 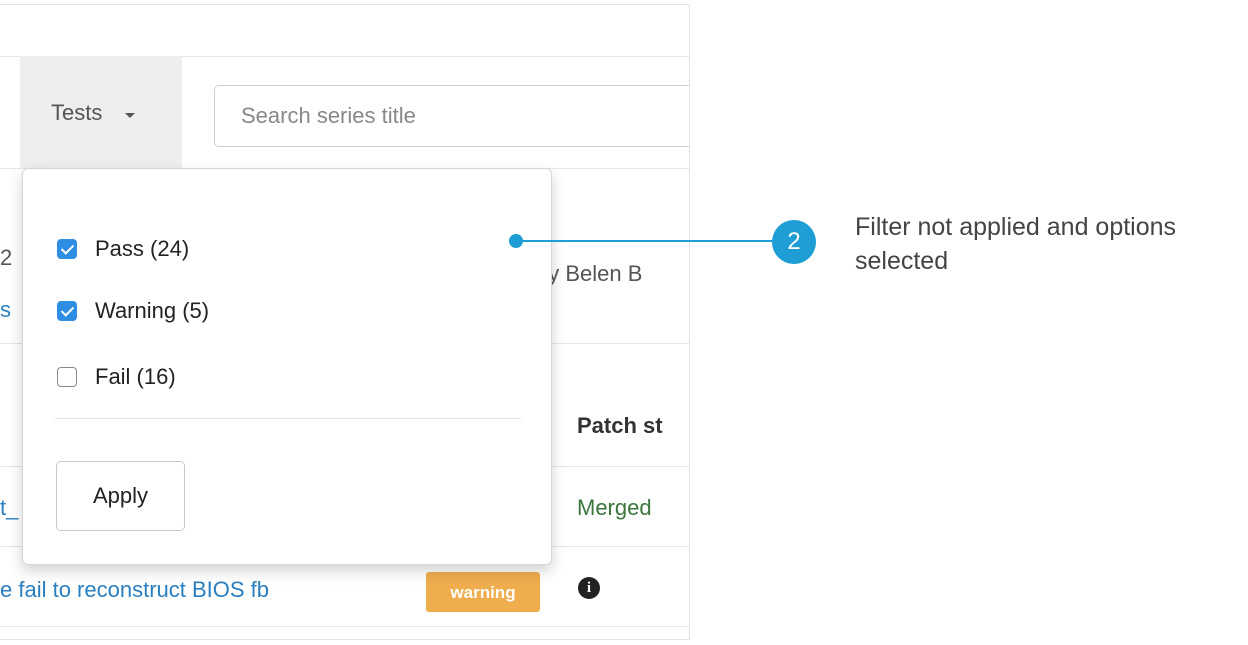 What do you see at coordinates (614, 507) in the screenshot?
I see `patch-status-value: Merged` at bounding box center [614, 507].